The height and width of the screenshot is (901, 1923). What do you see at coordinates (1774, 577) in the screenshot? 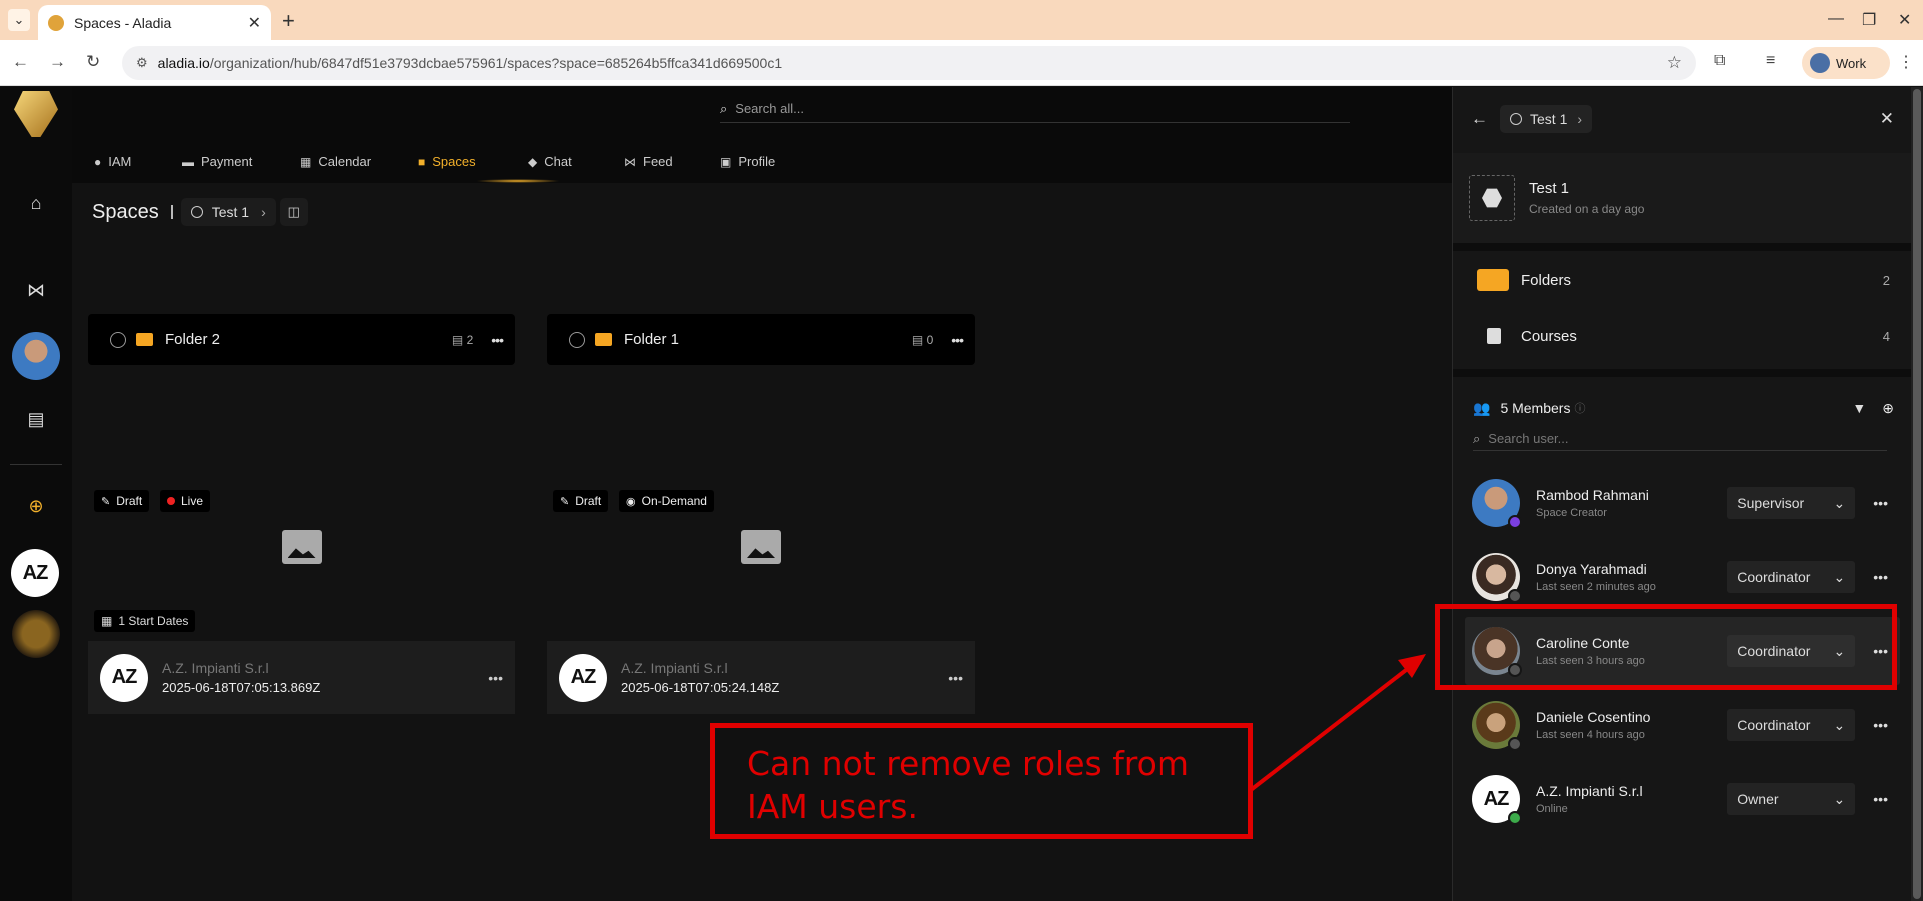
I see `role-value: Coordinator` at bounding box center [1774, 577].